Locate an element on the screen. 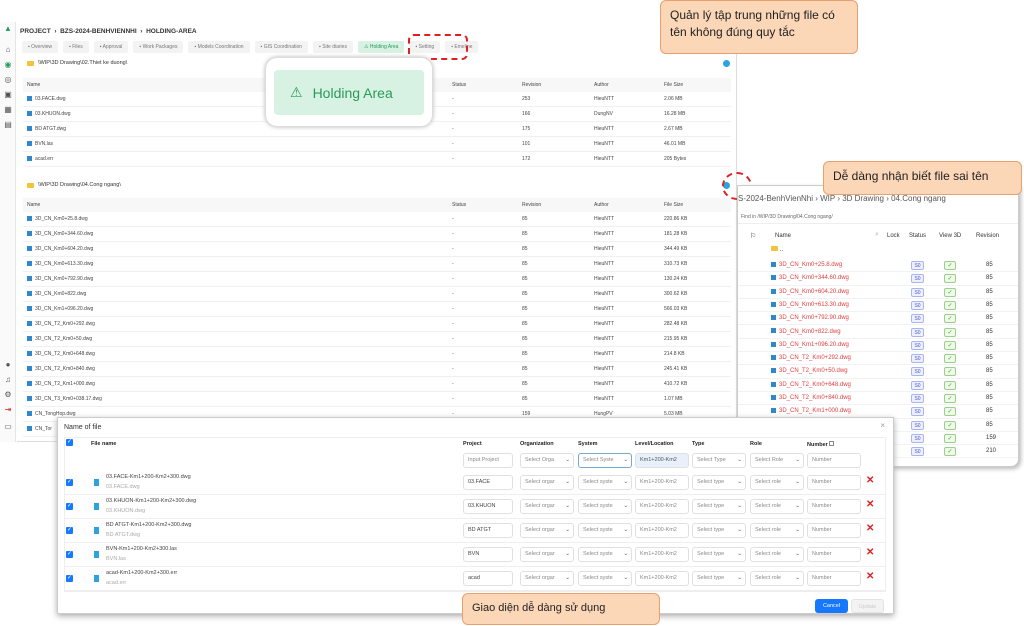 The width and height of the screenshot is (1024, 626). table-row: 3D_CN_Km0+613.30.dwg - 85 HieuNTT 310.73 KB is located at coordinates (377, 264).